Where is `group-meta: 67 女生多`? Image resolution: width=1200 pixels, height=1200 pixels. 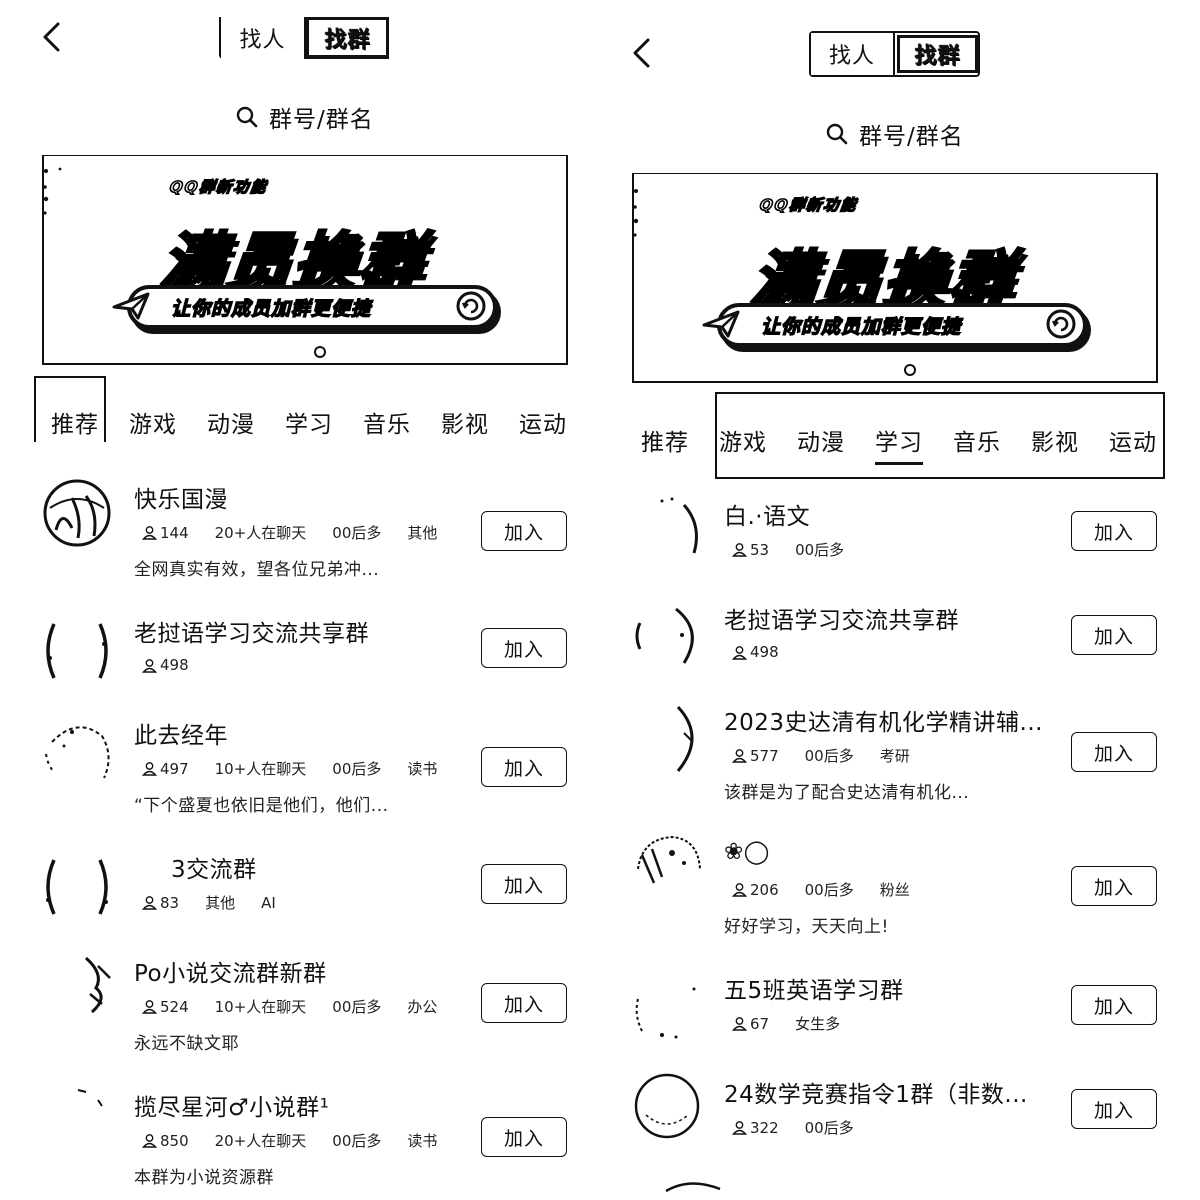 group-meta: 67 女生多 is located at coordinates (799, 1023).